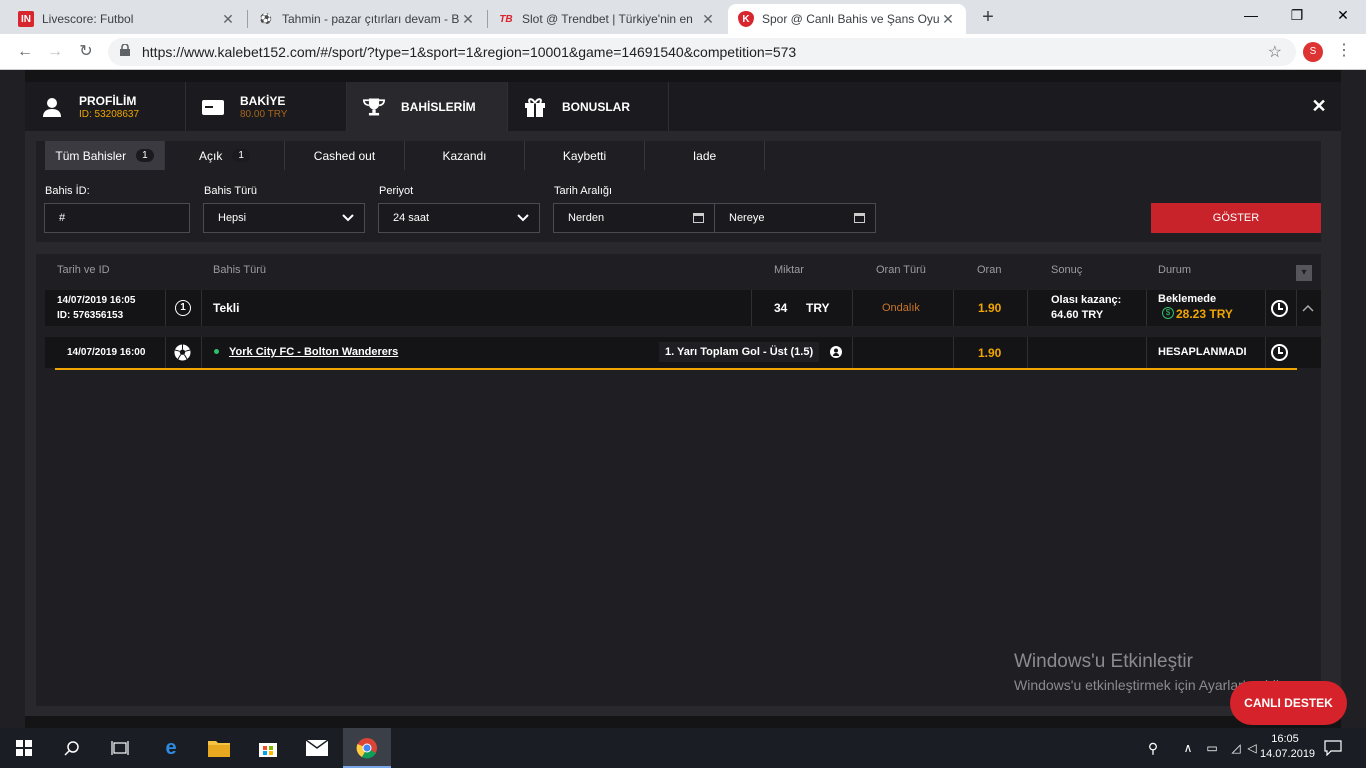 The width and height of the screenshot is (1366, 768). I want to click on subtab-label: Tüm Bahisler, so click(91, 155).